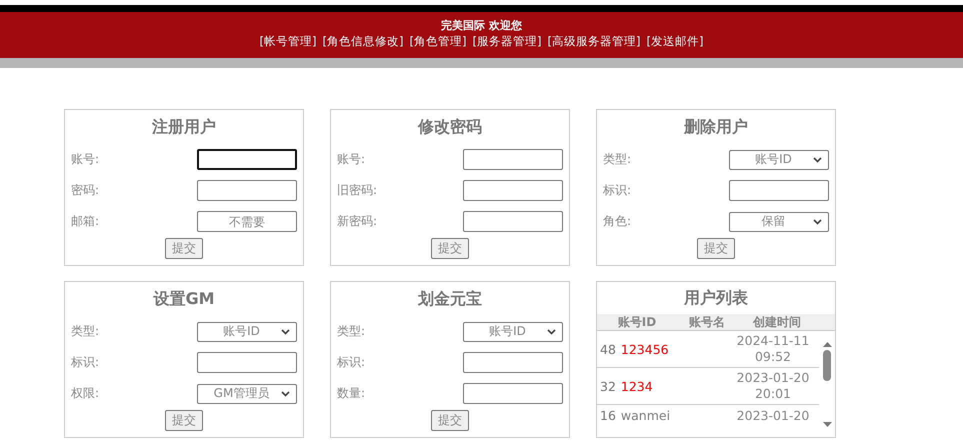 This screenshot has width=963, height=445. Describe the element at coordinates (827, 344) in the screenshot. I see `scroll-up-icon` at that location.